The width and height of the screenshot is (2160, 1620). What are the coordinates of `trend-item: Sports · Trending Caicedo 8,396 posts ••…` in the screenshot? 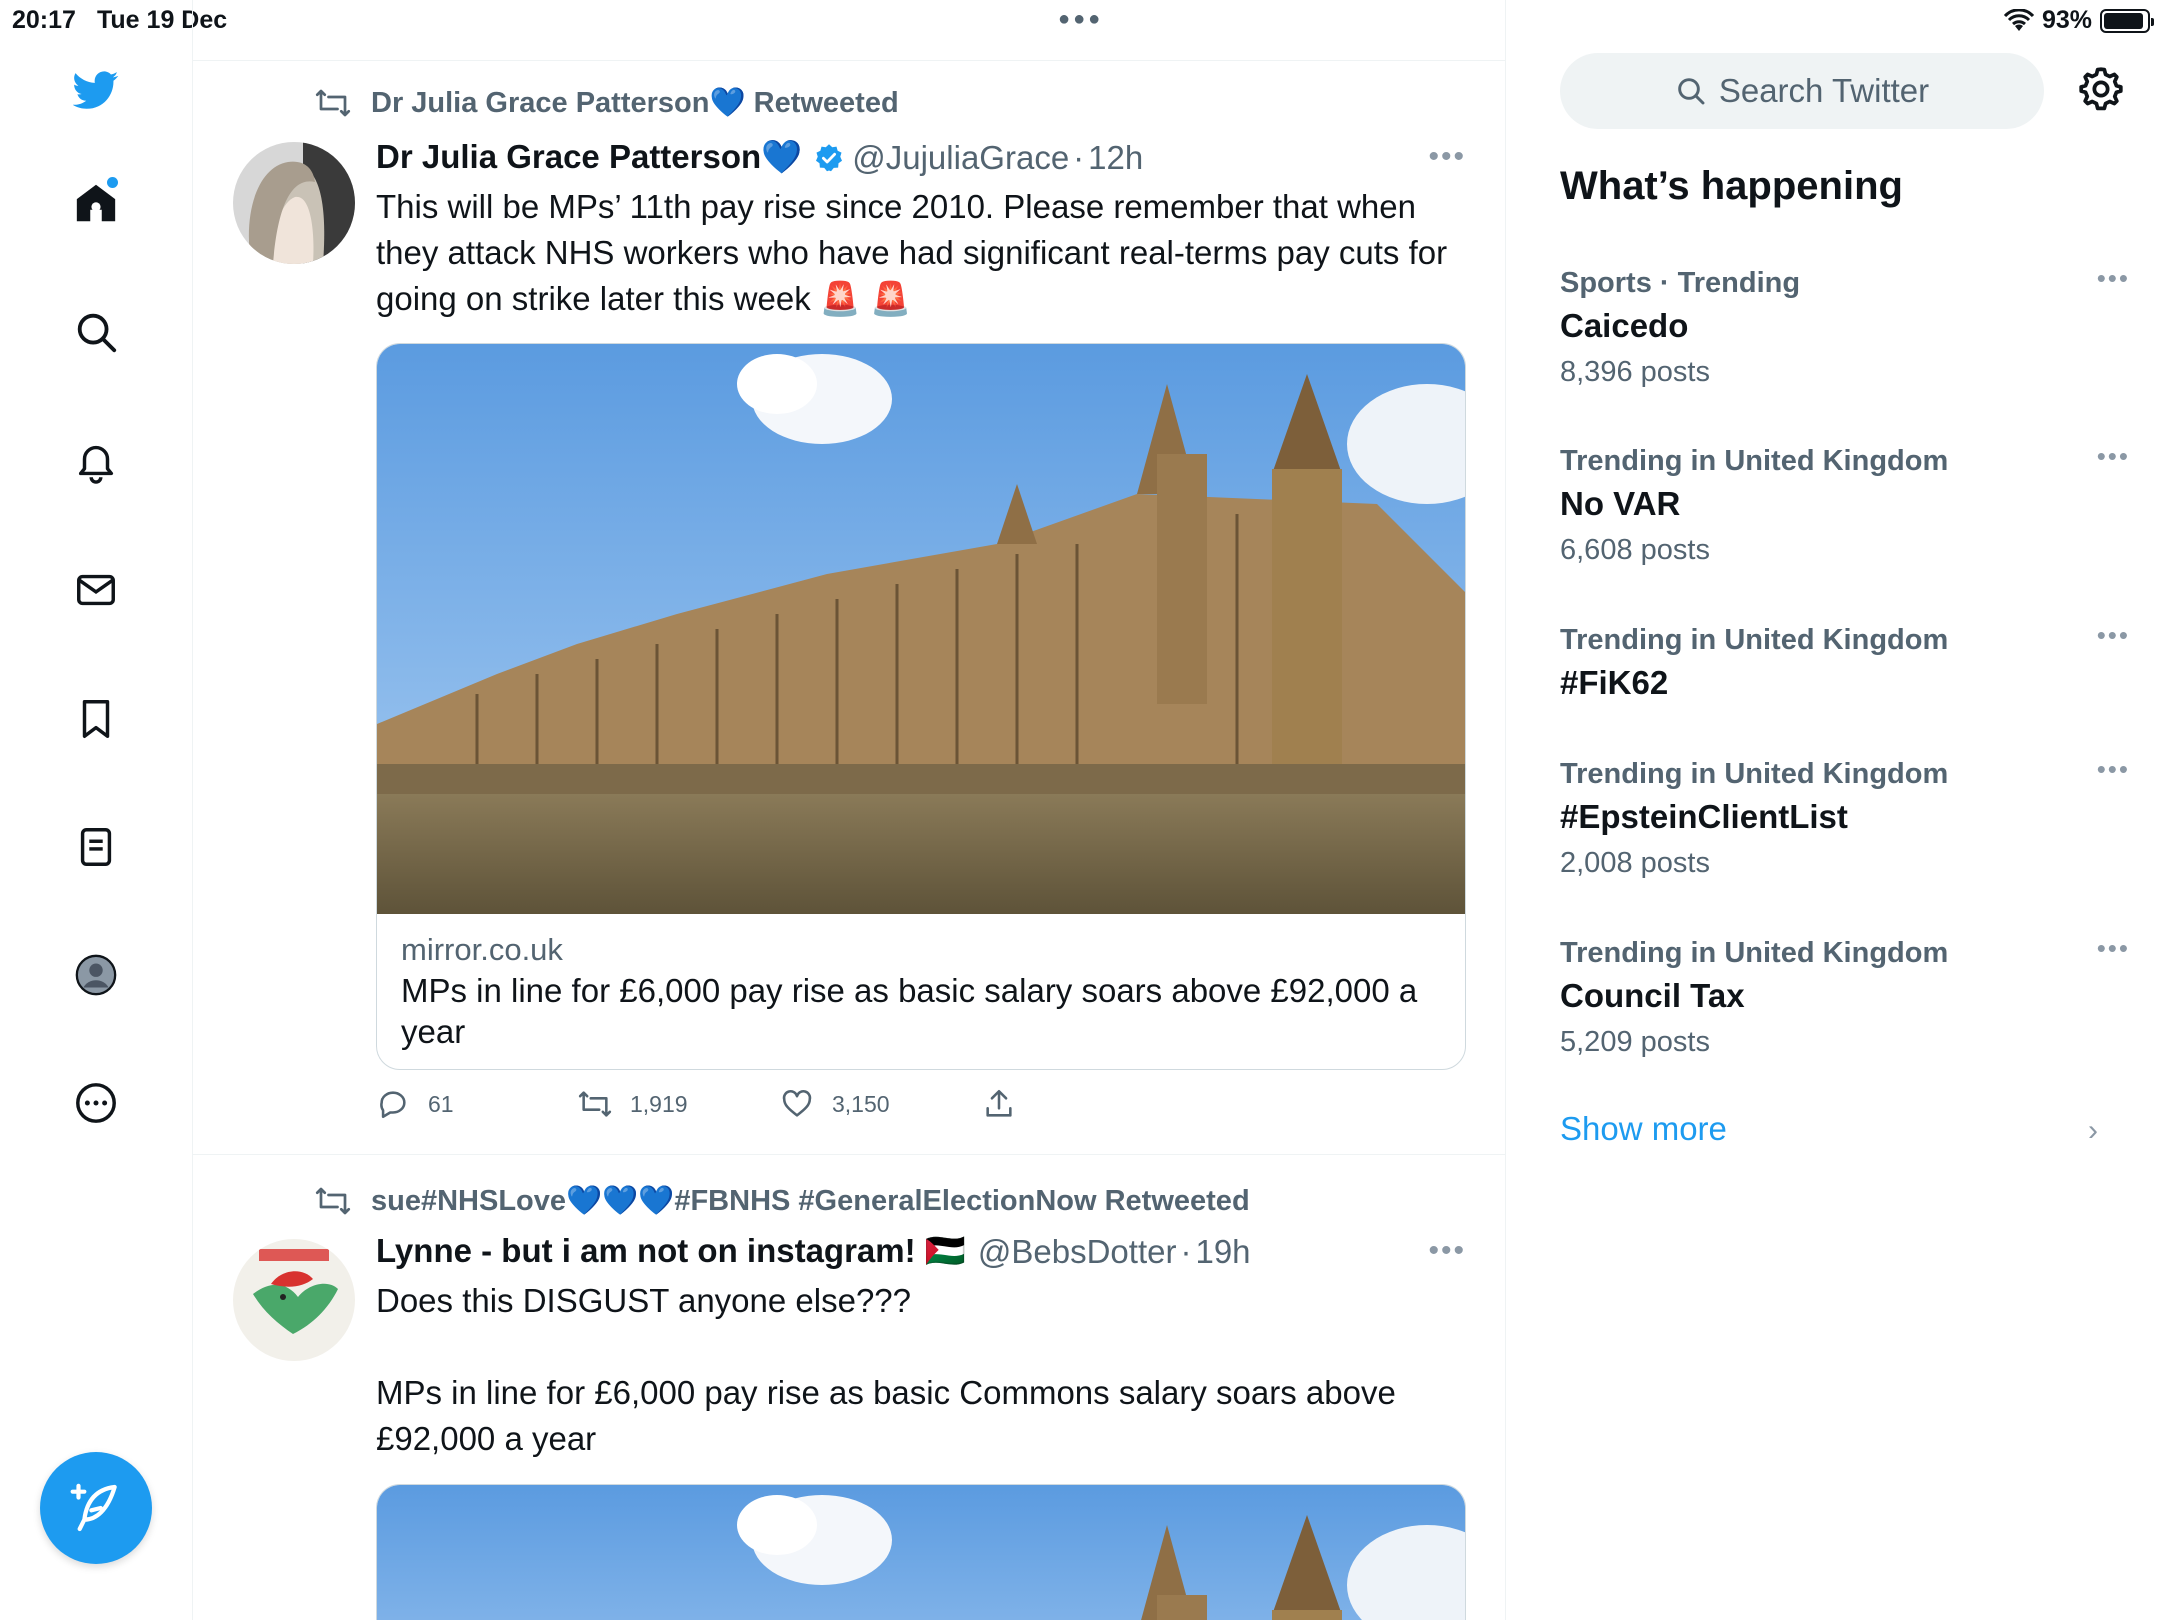 It's located at (1844, 329).